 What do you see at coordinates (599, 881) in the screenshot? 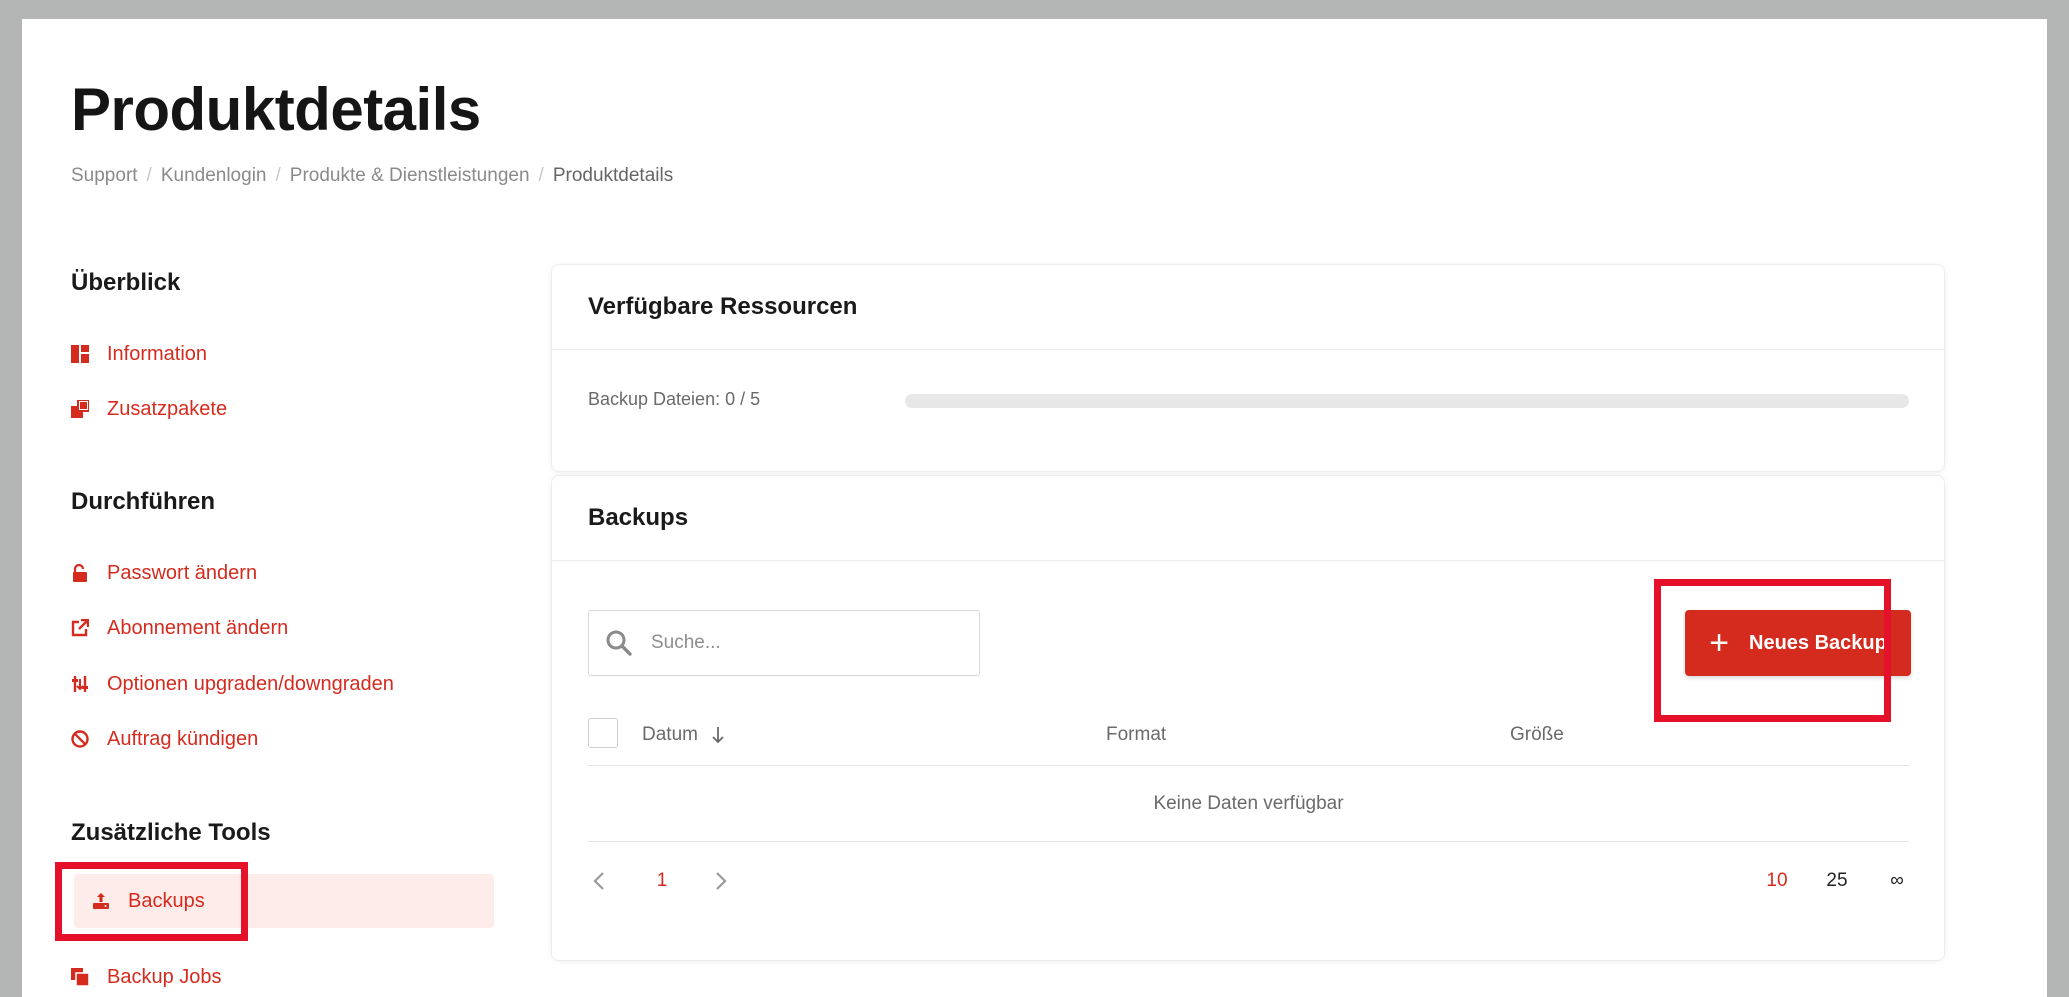
I see `chevron-left-icon` at bounding box center [599, 881].